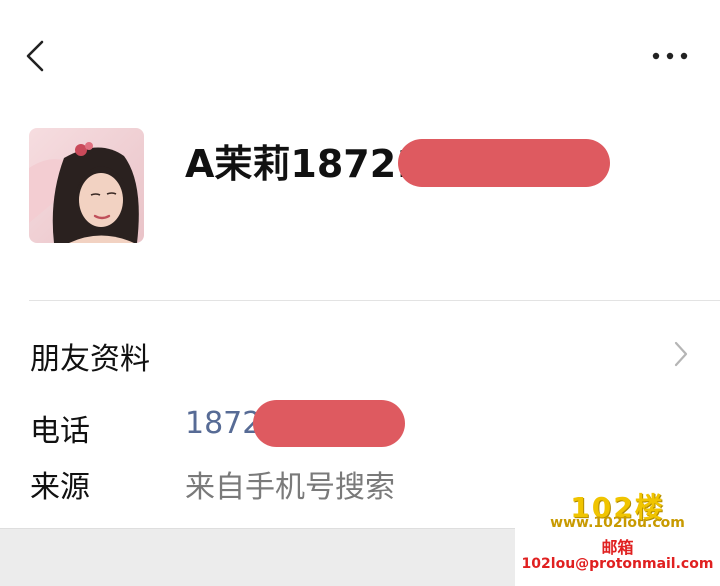 This screenshot has height=586, width=720. Describe the element at coordinates (223, 423) in the screenshot. I see `phone-value: 1872` at that location.